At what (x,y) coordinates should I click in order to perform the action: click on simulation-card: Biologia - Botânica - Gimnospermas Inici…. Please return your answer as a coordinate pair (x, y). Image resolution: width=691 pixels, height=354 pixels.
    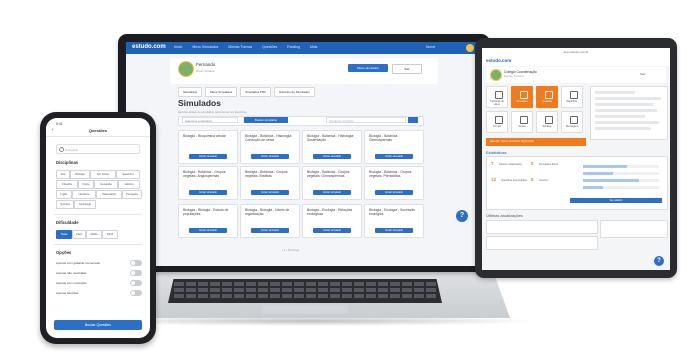
    Looking at the image, I should click on (394, 147).